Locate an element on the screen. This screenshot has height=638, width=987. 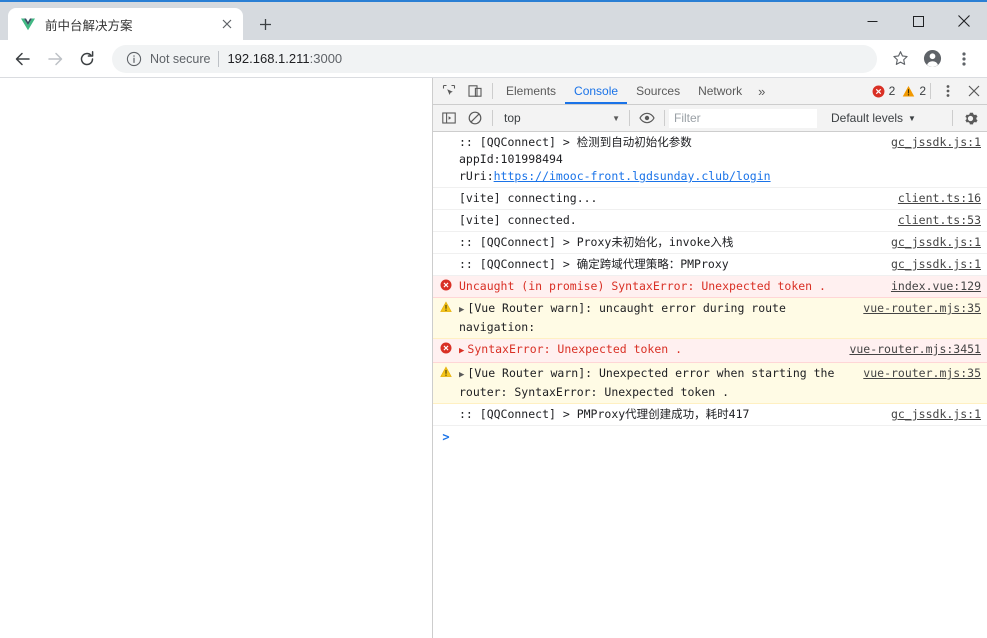
console-sidebar-toggle-icon is located at coordinates (449, 118).